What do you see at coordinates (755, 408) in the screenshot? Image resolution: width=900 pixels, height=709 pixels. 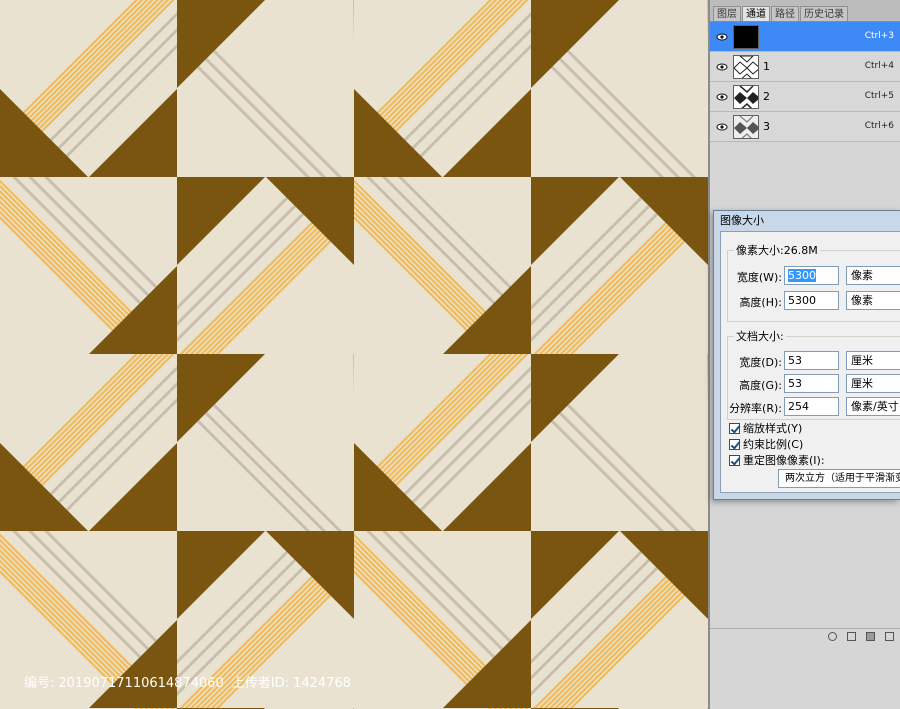 I see `resolution-label: 分辨率(R):` at bounding box center [755, 408].